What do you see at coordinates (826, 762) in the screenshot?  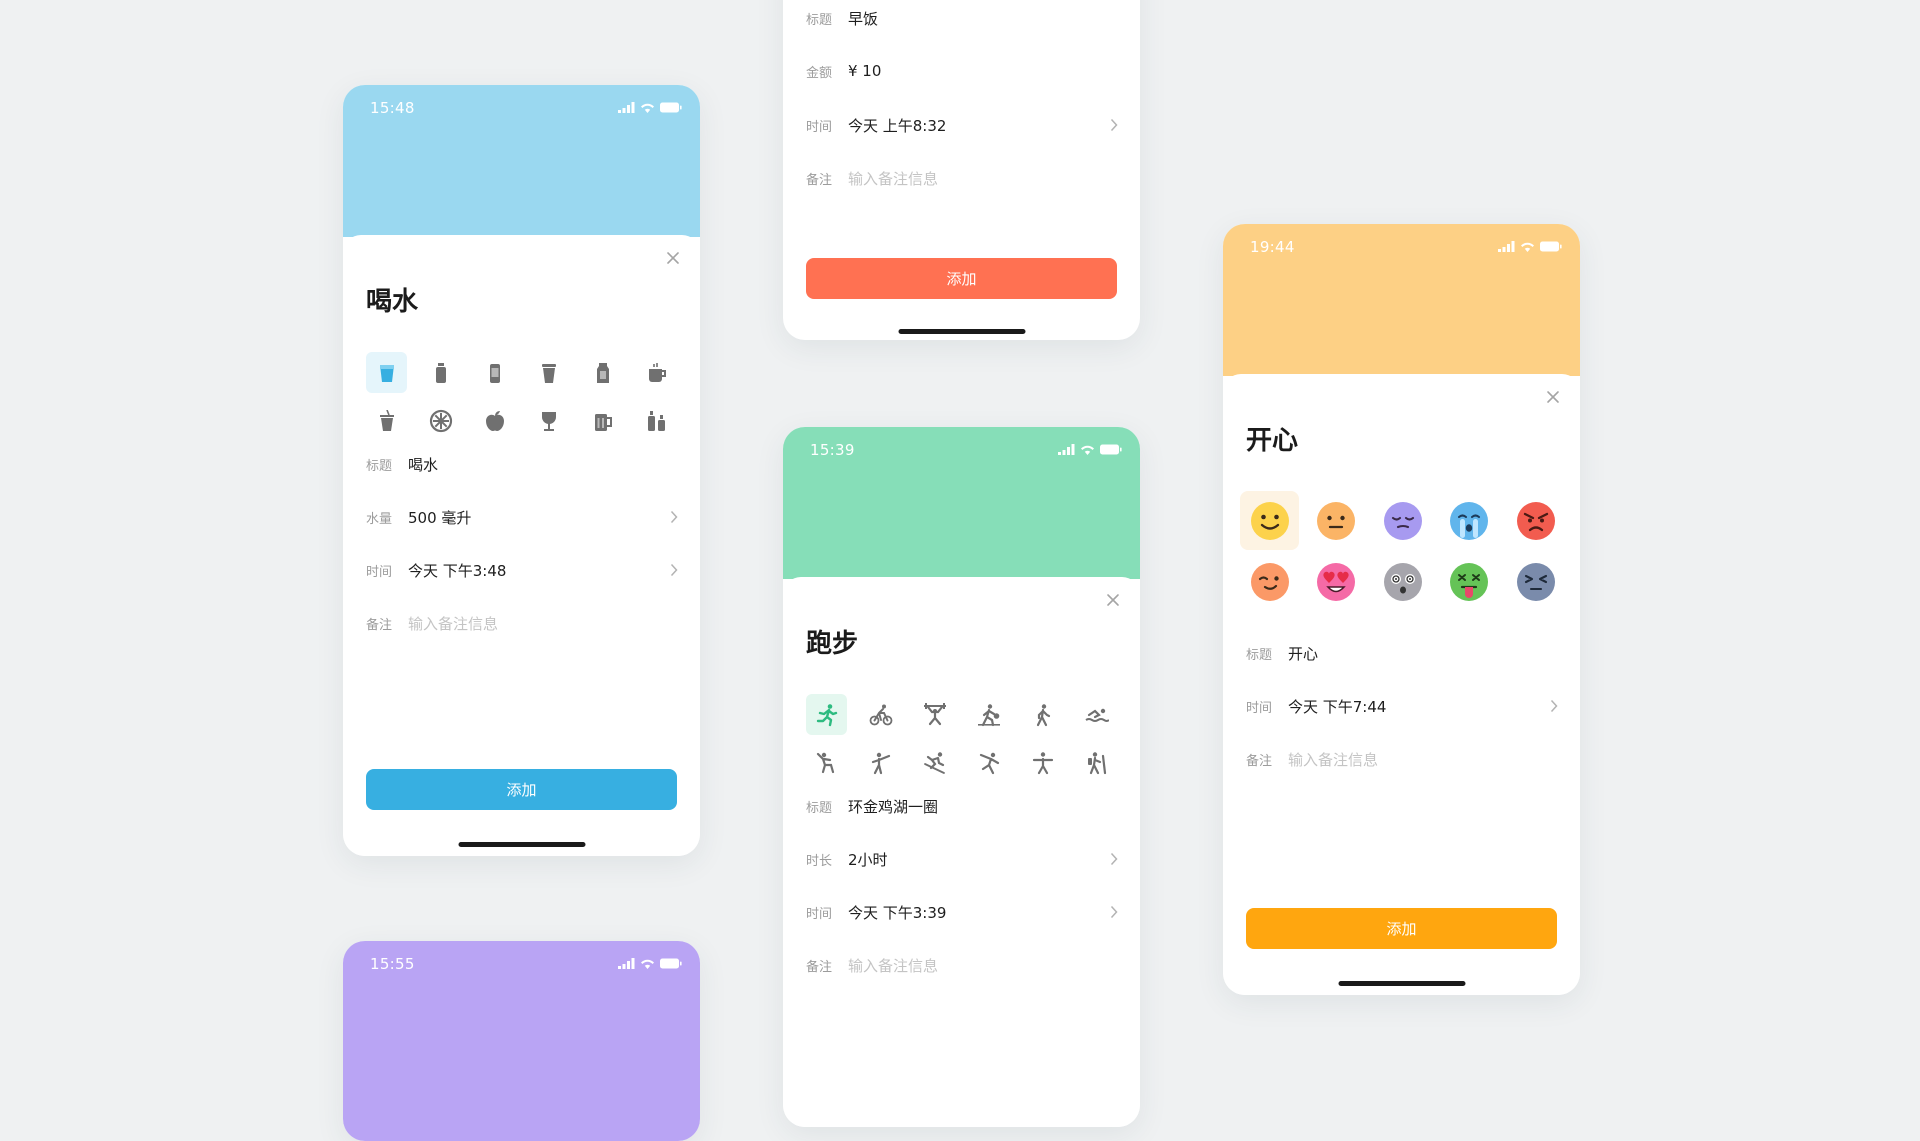 I see `climbing-icon` at bounding box center [826, 762].